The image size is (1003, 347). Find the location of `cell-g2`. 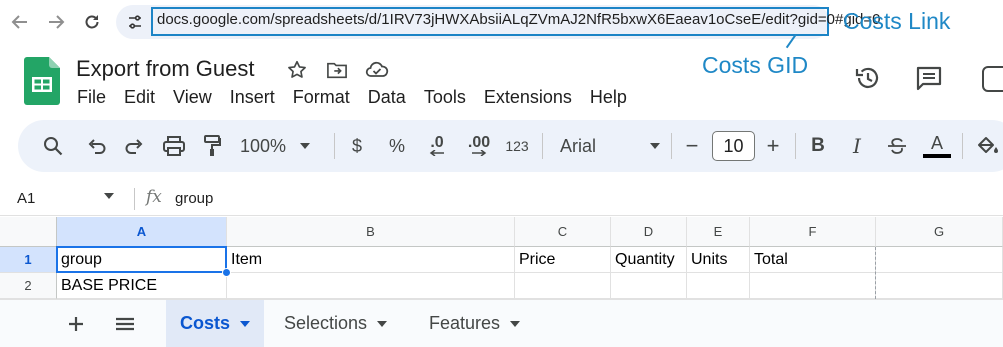

cell-g2 is located at coordinates (939, 286).